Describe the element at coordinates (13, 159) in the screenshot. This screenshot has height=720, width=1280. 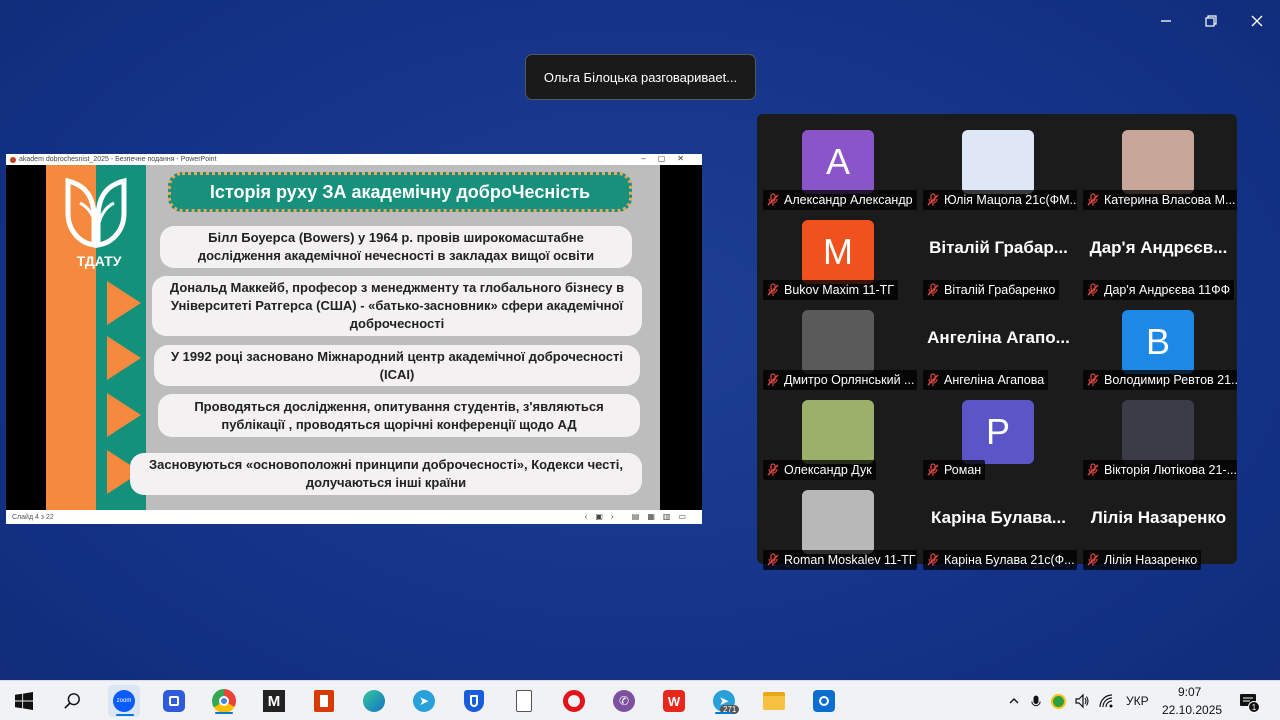
I see `powerpoint-icon` at that location.